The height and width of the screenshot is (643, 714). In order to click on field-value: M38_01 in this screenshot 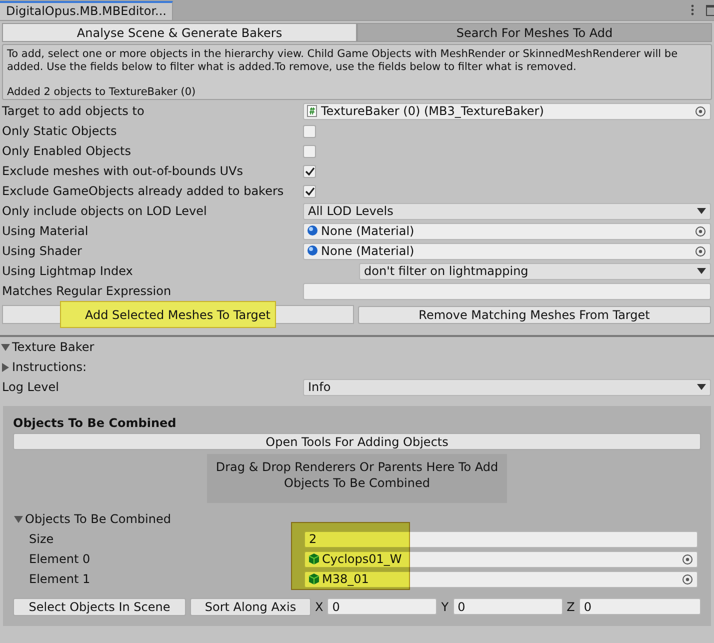, I will do `click(346, 579)`.